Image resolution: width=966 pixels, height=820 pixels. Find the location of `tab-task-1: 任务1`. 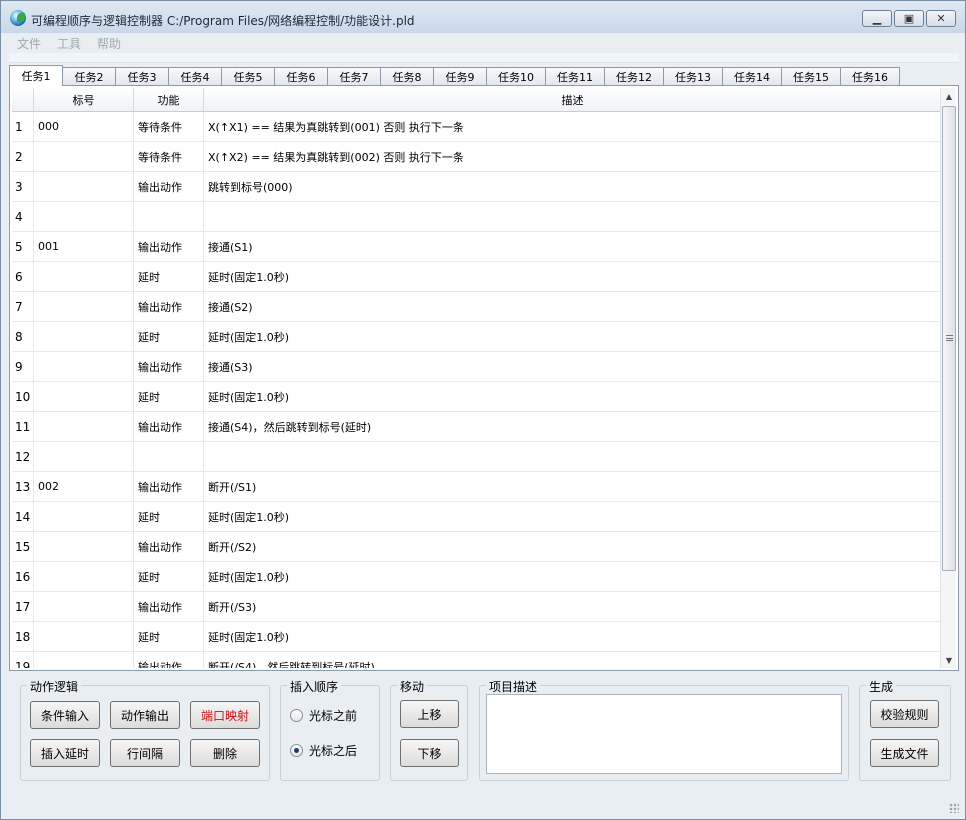

tab-task-1: 任务1 is located at coordinates (36, 75).